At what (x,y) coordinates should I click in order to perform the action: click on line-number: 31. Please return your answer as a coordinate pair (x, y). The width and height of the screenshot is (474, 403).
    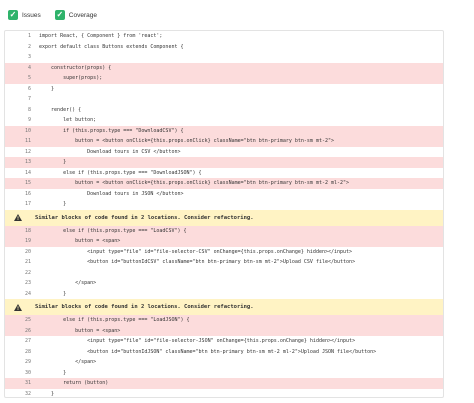
    Looking at the image, I should click on (27, 383).